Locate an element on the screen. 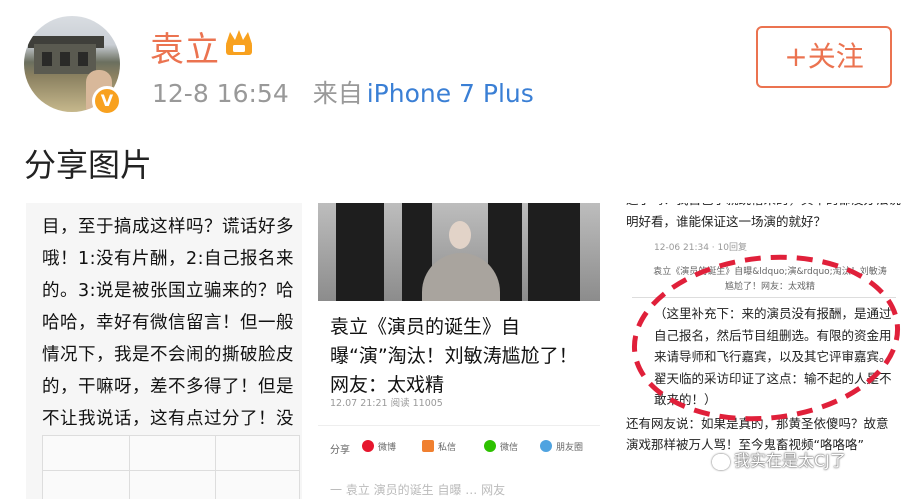 This screenshot has height=499, width=912. author-name: 袁立 is located at coordinates (185, 46).